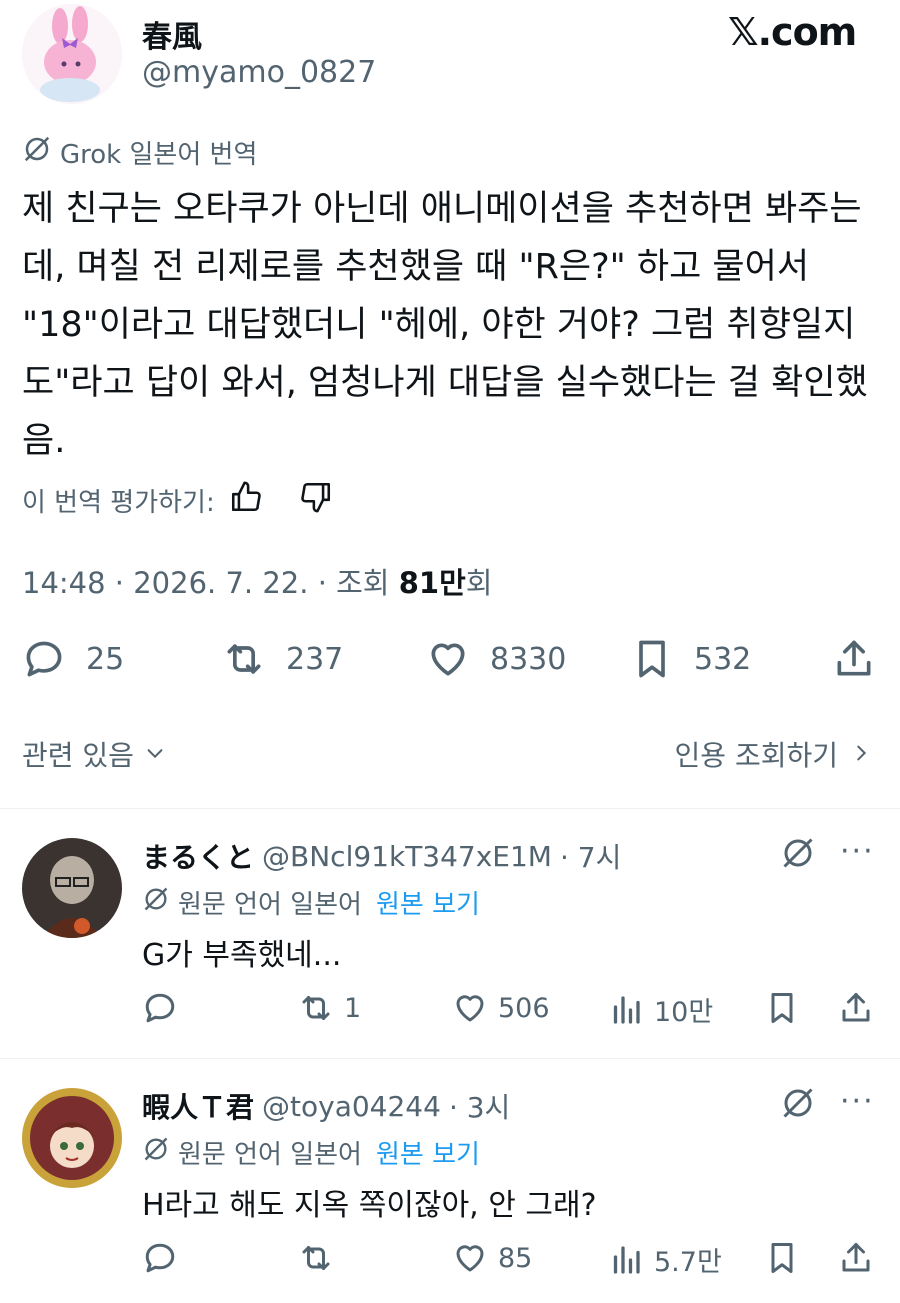 The image size is (900, 1303). I want to click on retweet-button: 237, so click(282, 659).